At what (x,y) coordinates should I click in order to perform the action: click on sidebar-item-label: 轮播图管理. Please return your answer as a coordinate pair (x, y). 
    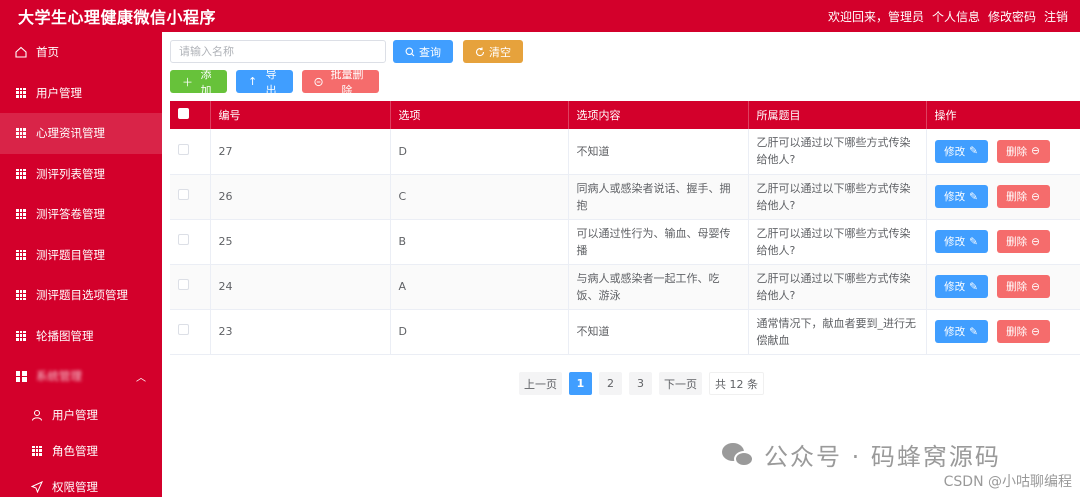
    Looking at the image, I should click on (65, 335).